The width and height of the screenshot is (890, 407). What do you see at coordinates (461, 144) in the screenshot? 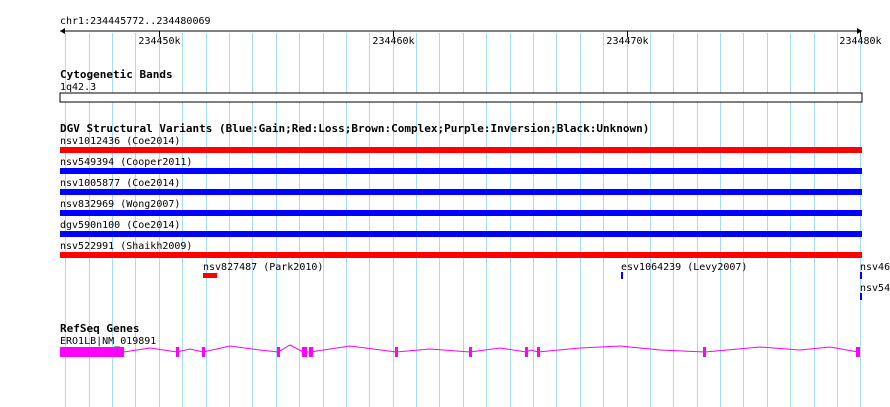
I see `dgv-variant: nsv1012436 (Coe2014)` at bounding box center [461, 144].